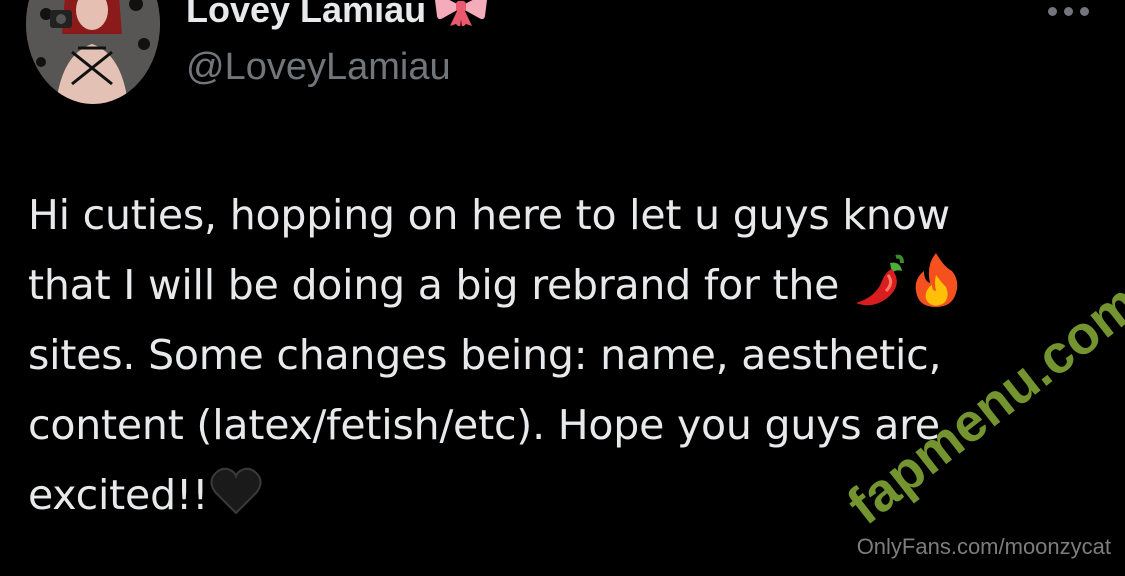  Describe the element at coordinates (983, 546) in the screenshot. I see `source-caption: OnlyFans.com/moonzycat` at that location.